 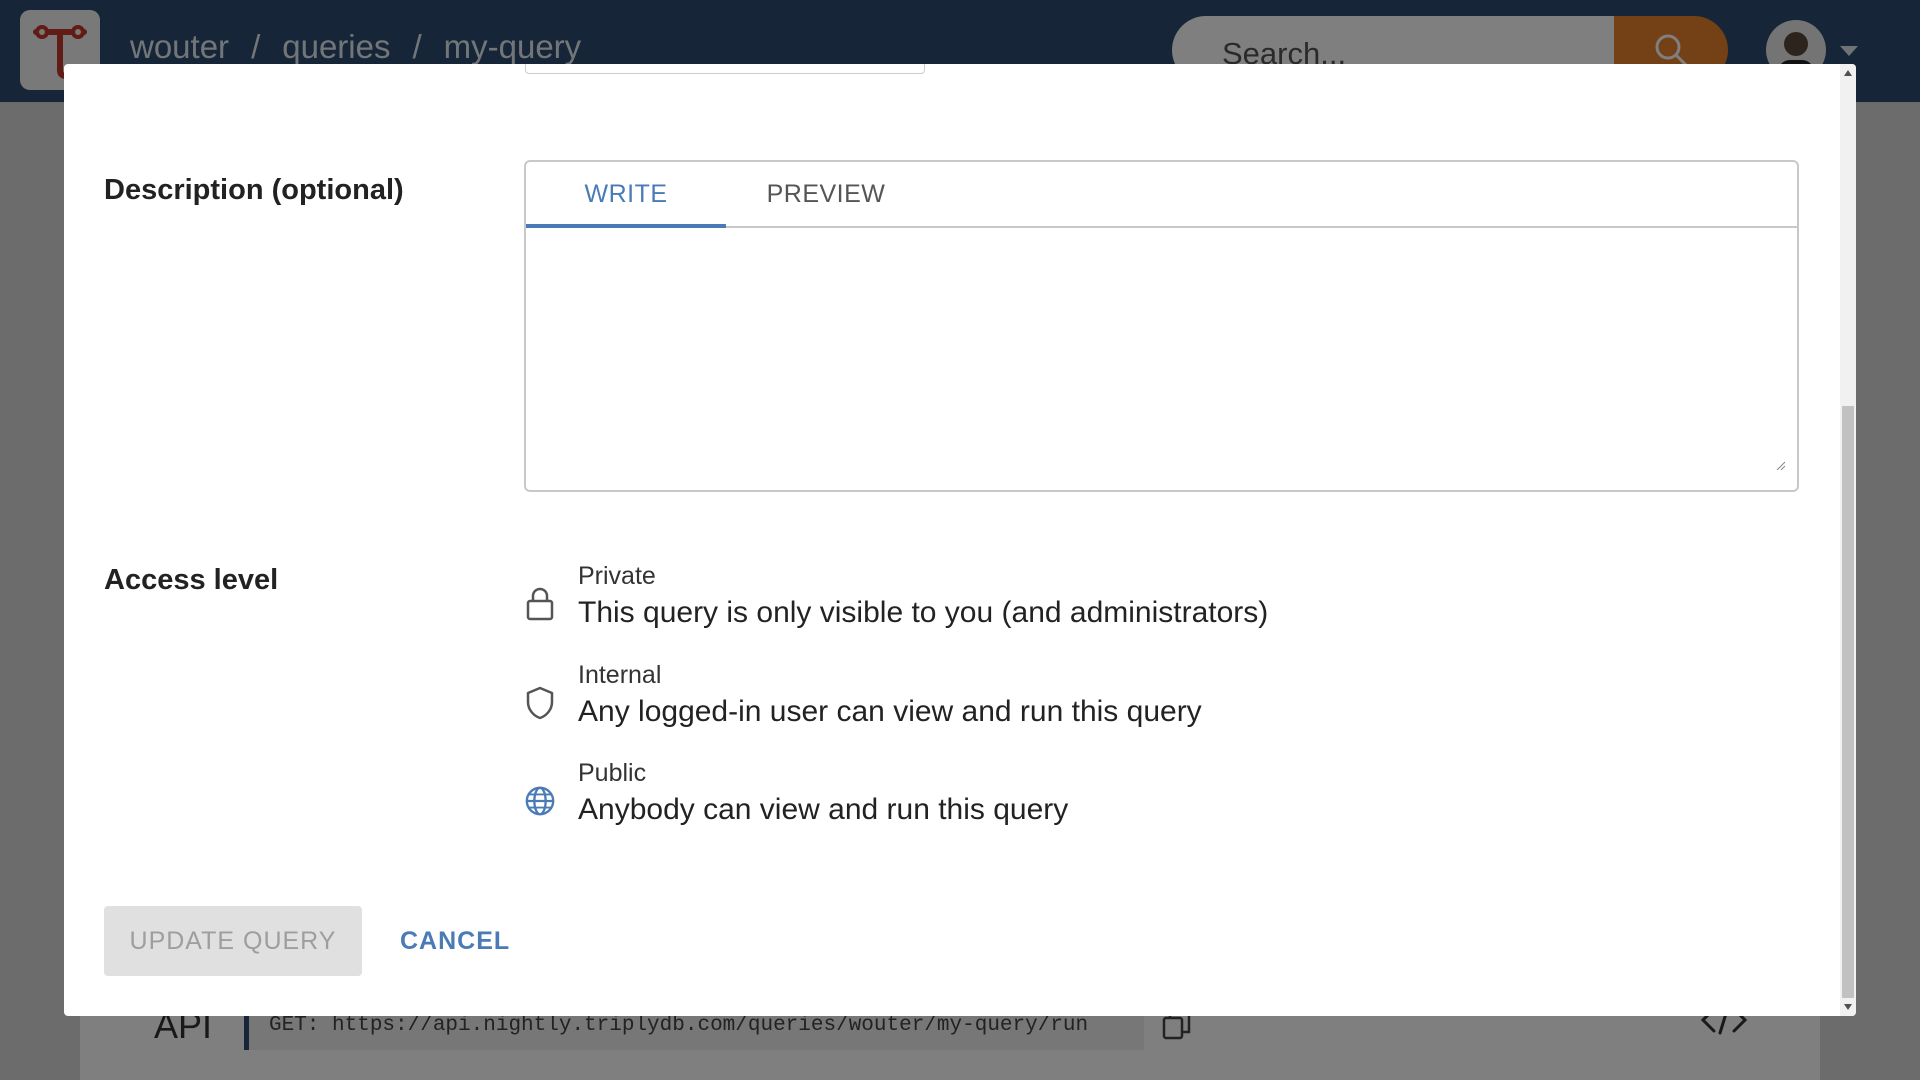 I want to click on scrollbar-thumb, so click(x=1848, y=702).